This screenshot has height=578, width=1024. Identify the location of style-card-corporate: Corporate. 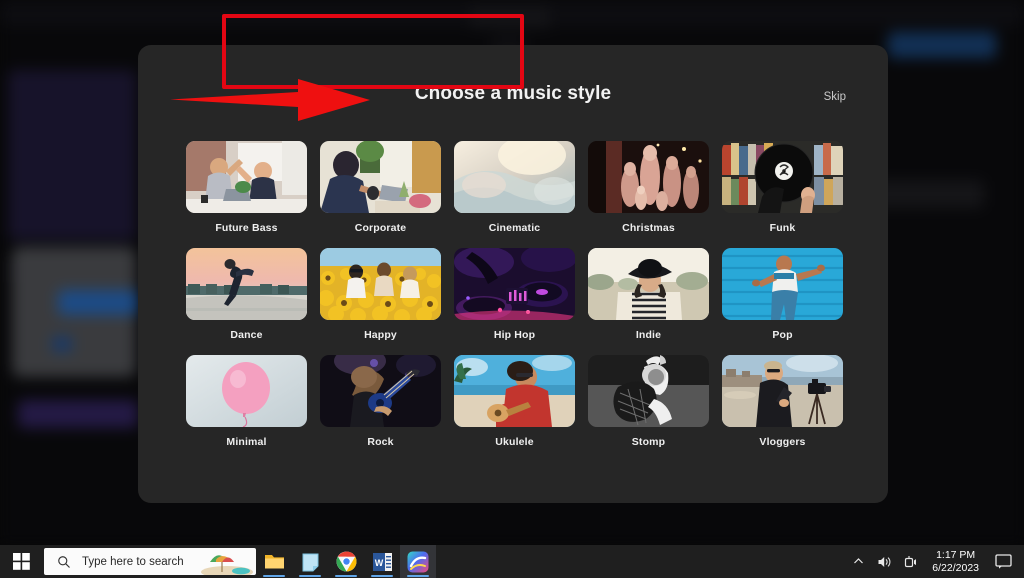
(380, 187).